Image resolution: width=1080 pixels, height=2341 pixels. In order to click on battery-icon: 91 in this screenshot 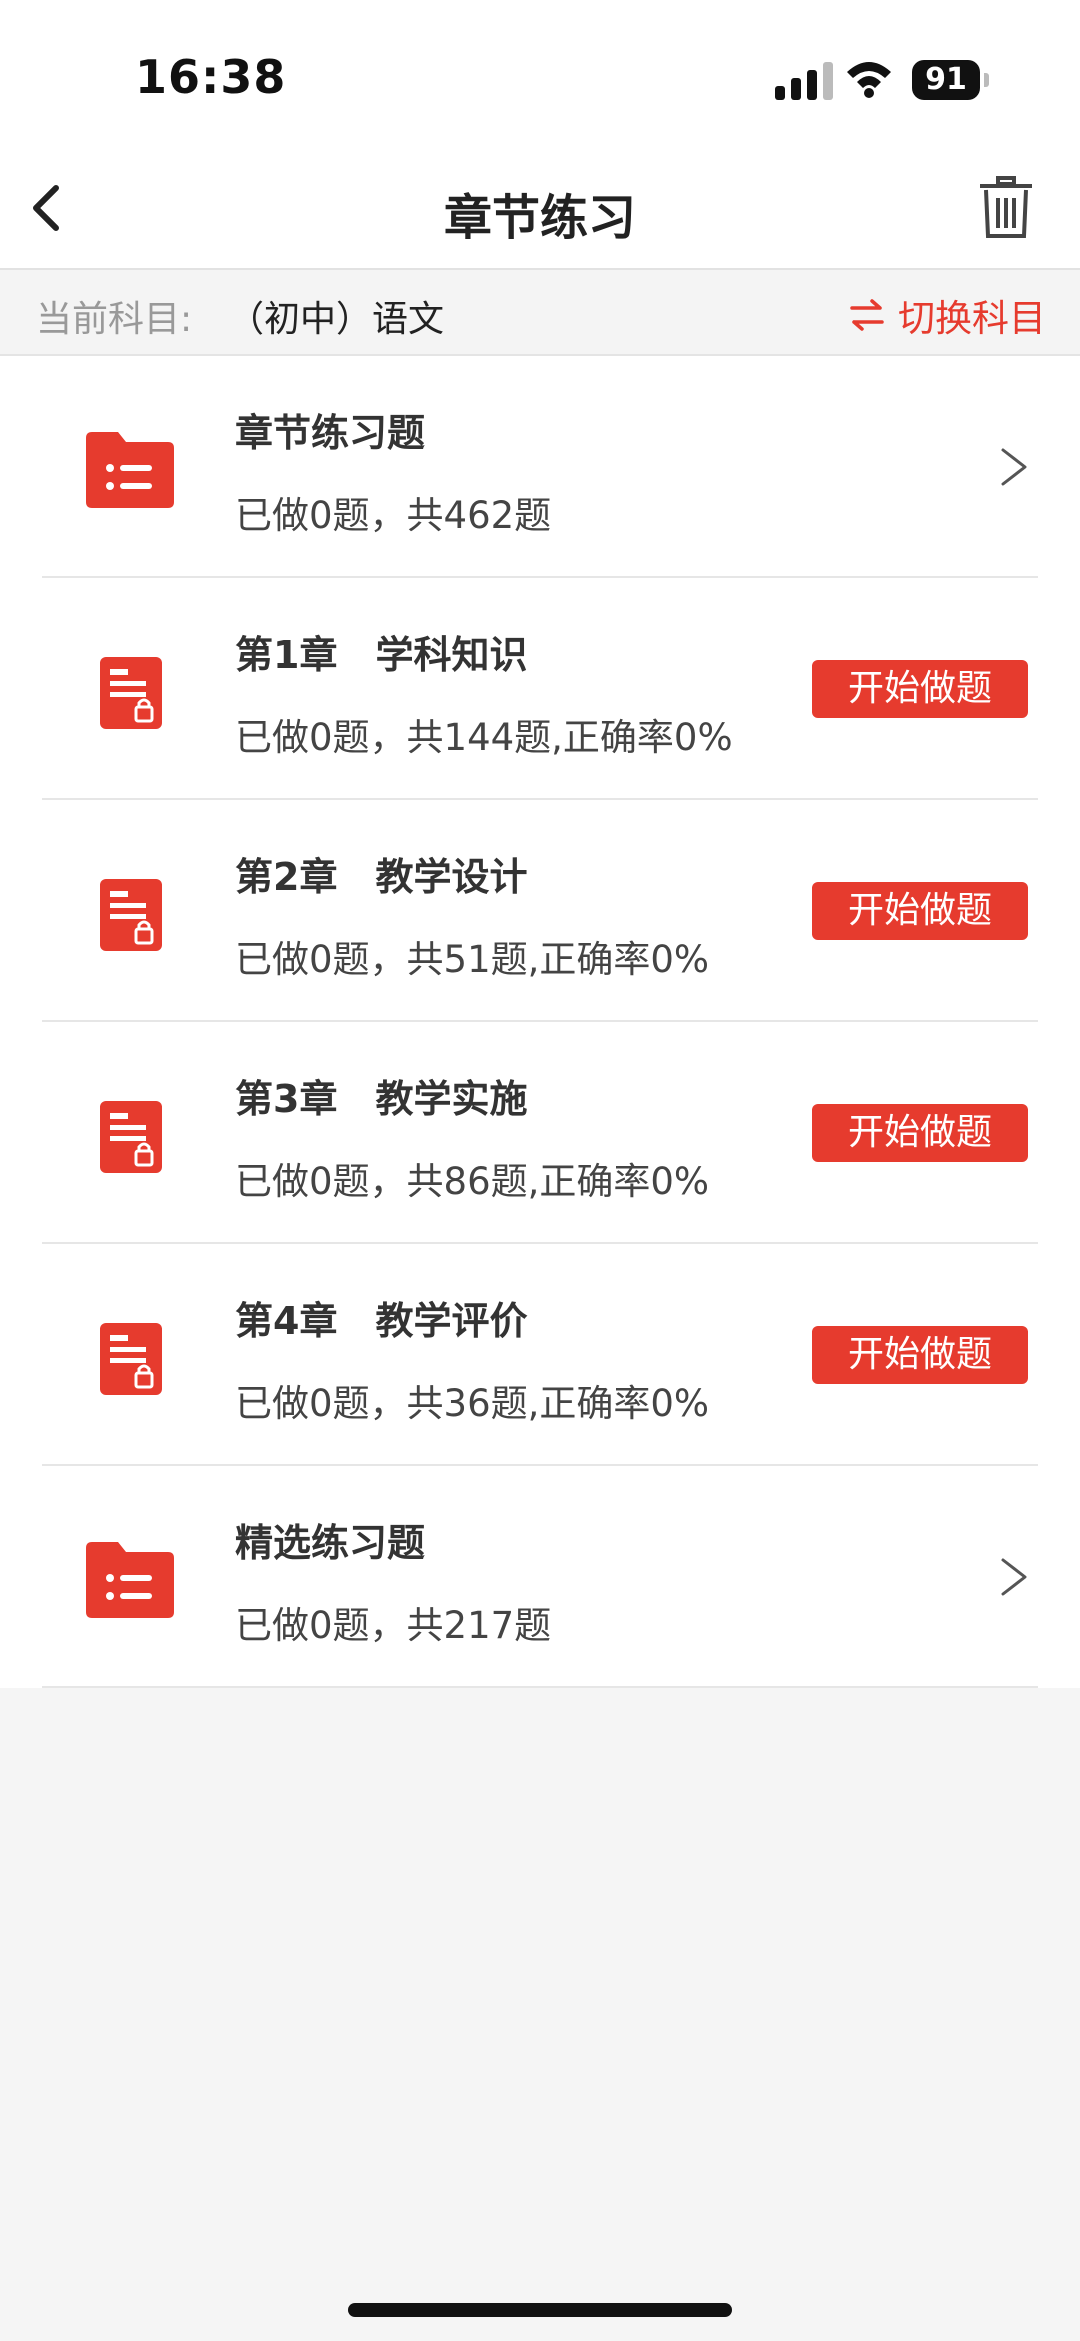, I will do `click(951, 80)`.